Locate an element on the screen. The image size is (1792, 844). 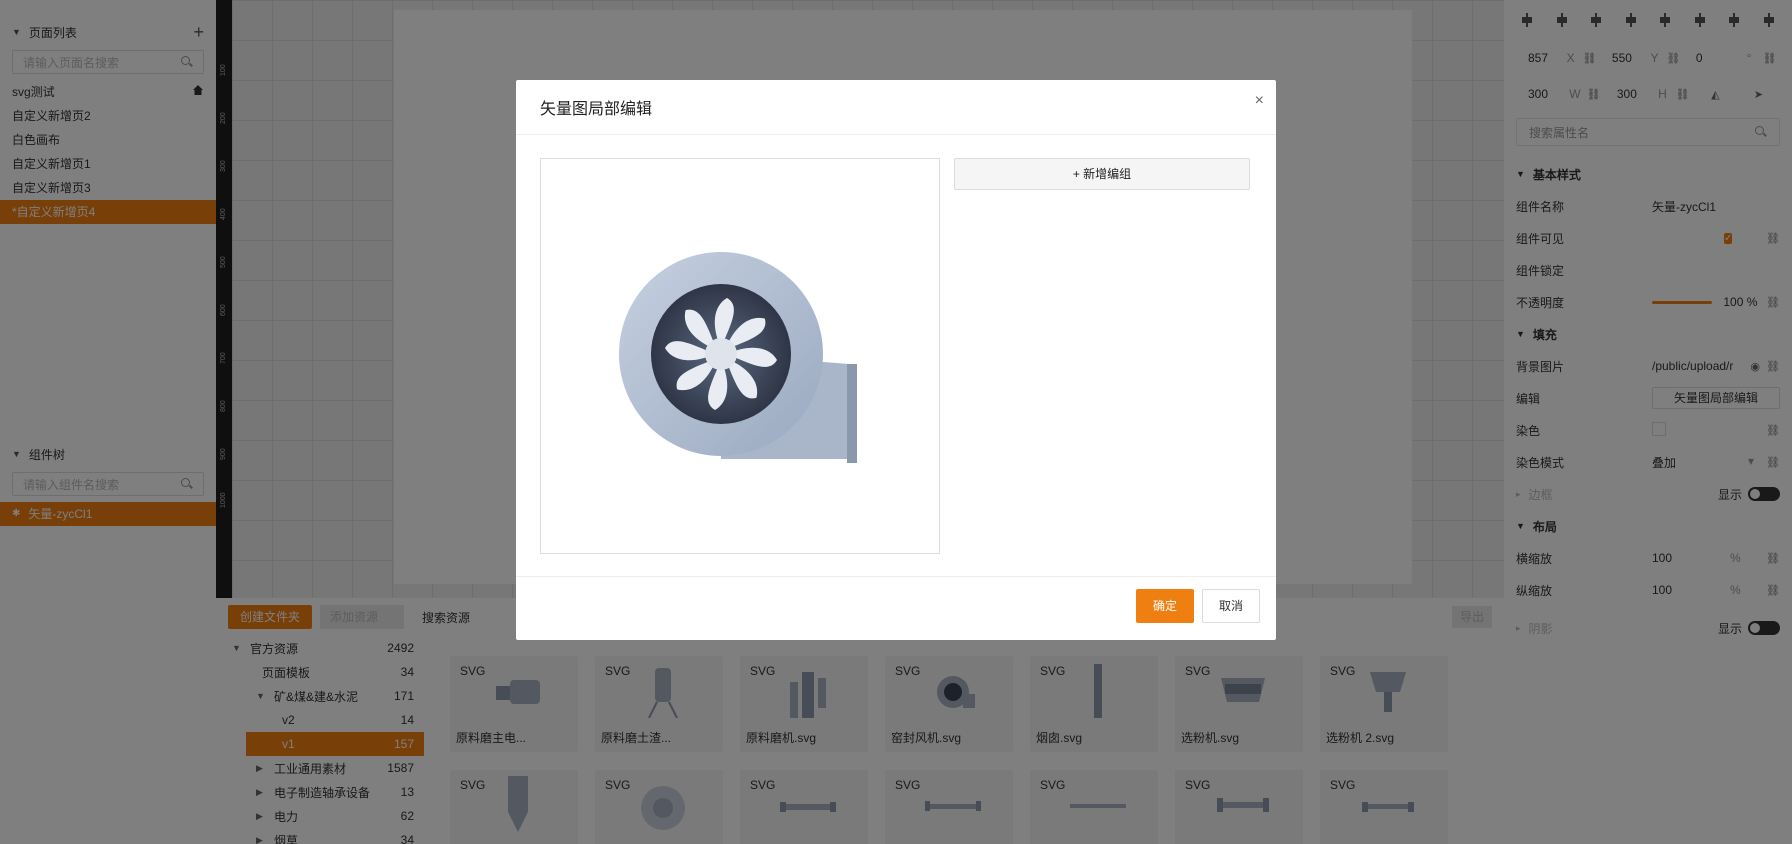
close-icon: × is located at coordinates (1259, 101).